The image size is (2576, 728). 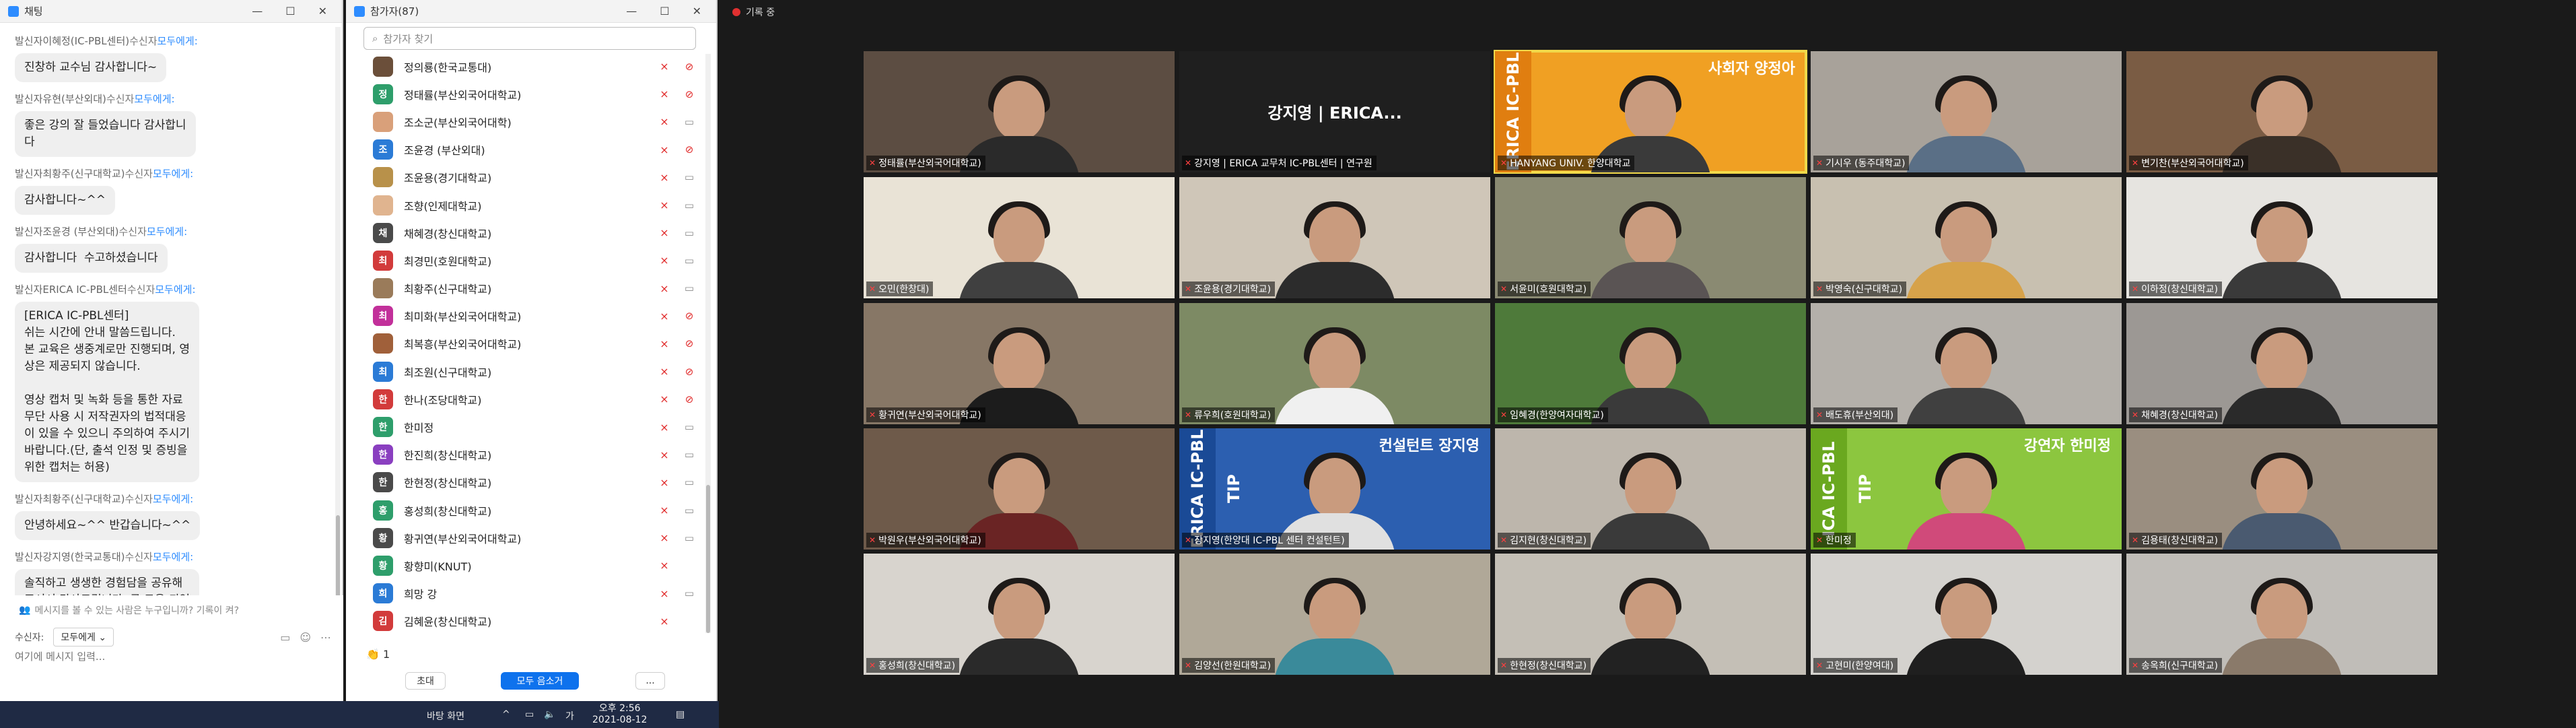 What do you see at coordinates (532, 372) in the screenshot?
I see `participant-row: 최 최조원(신구대학교) ⨯ ⊘` at bounding box center [532, 372].